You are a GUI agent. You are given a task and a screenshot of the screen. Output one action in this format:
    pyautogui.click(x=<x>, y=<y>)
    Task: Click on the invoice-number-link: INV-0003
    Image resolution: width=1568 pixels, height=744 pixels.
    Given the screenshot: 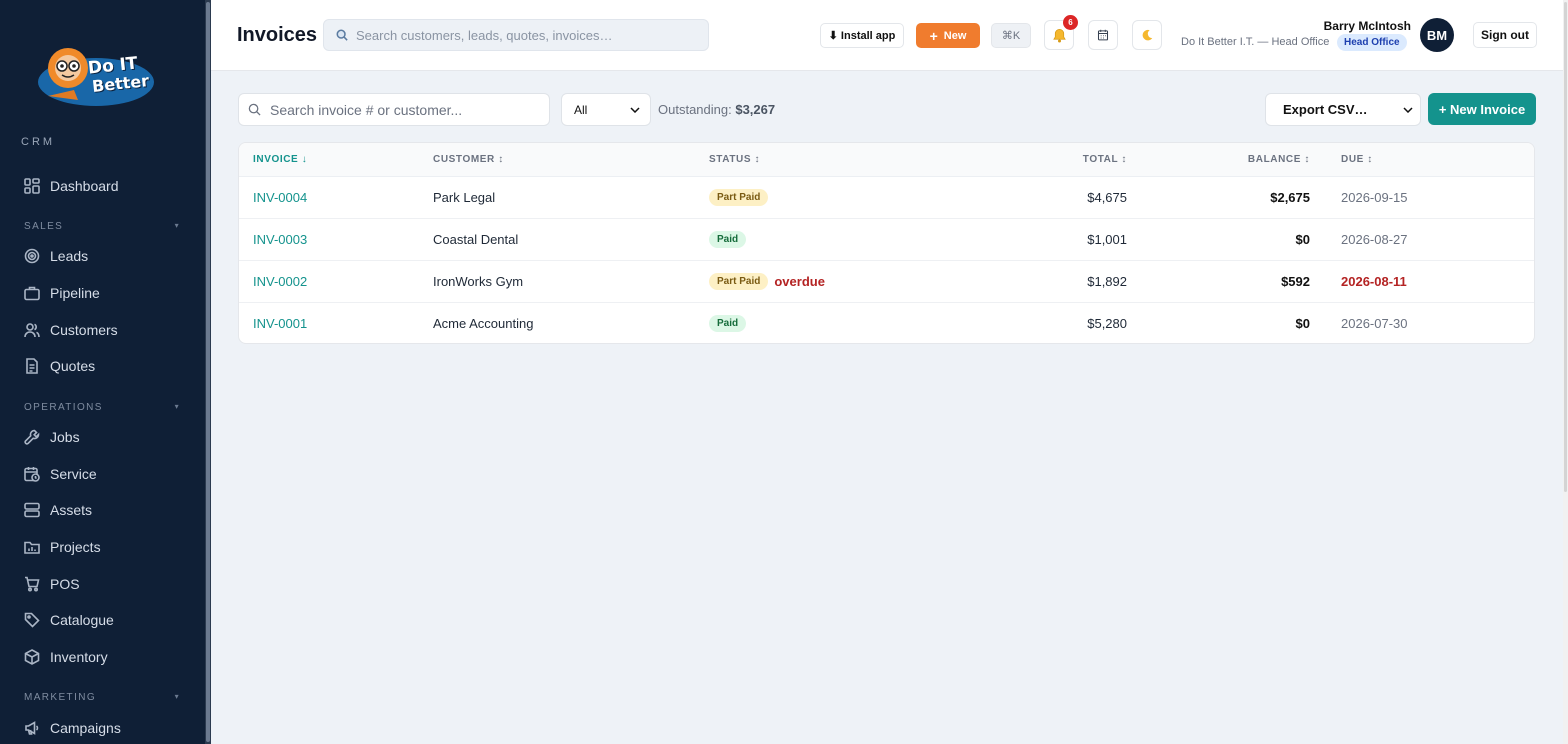 What is the action you would take?
    pyautogui.click(x=280, y=239)
    